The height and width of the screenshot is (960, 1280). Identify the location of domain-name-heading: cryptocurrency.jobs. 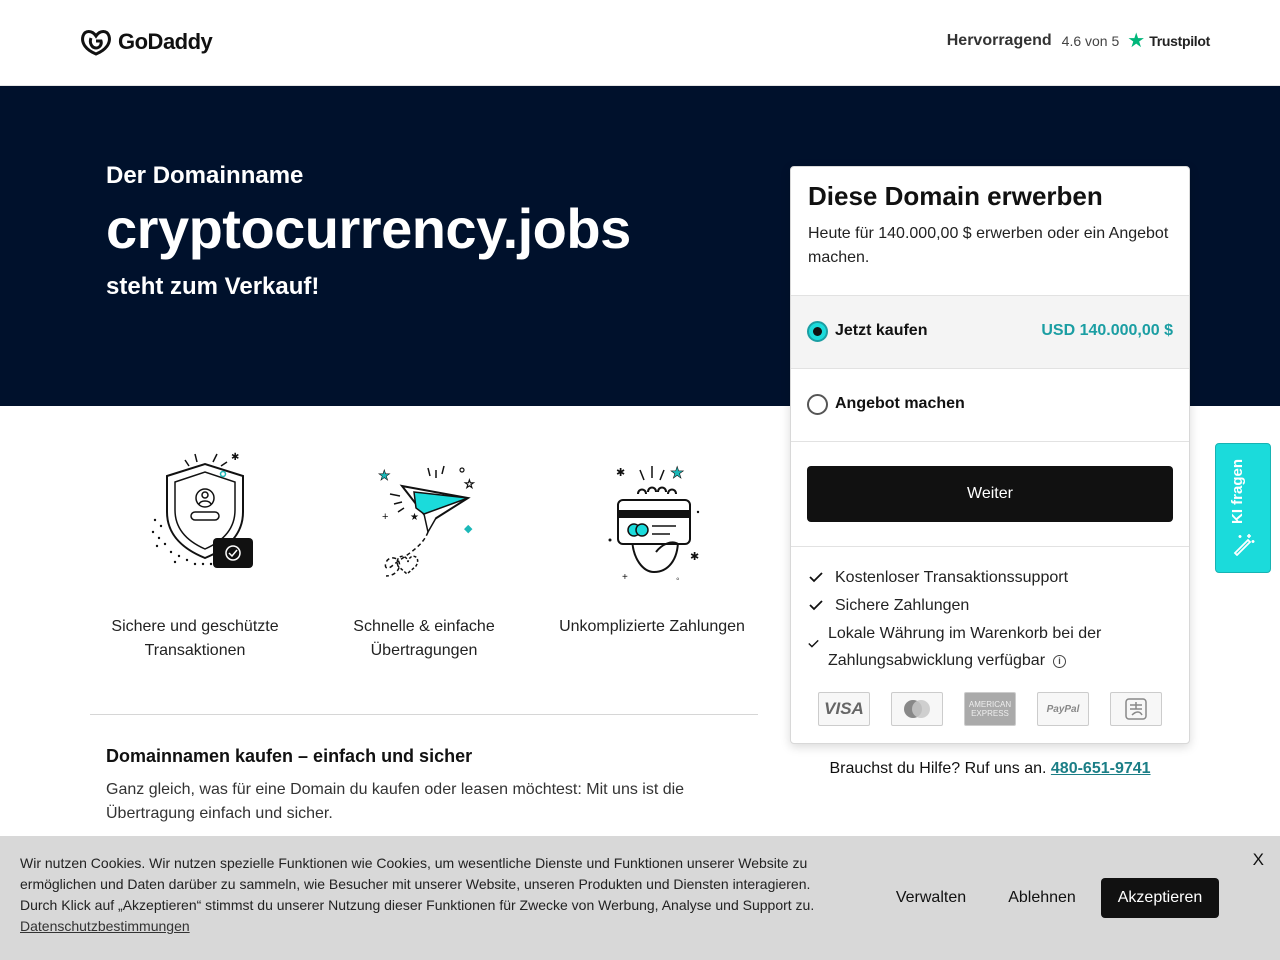
(368, 228).